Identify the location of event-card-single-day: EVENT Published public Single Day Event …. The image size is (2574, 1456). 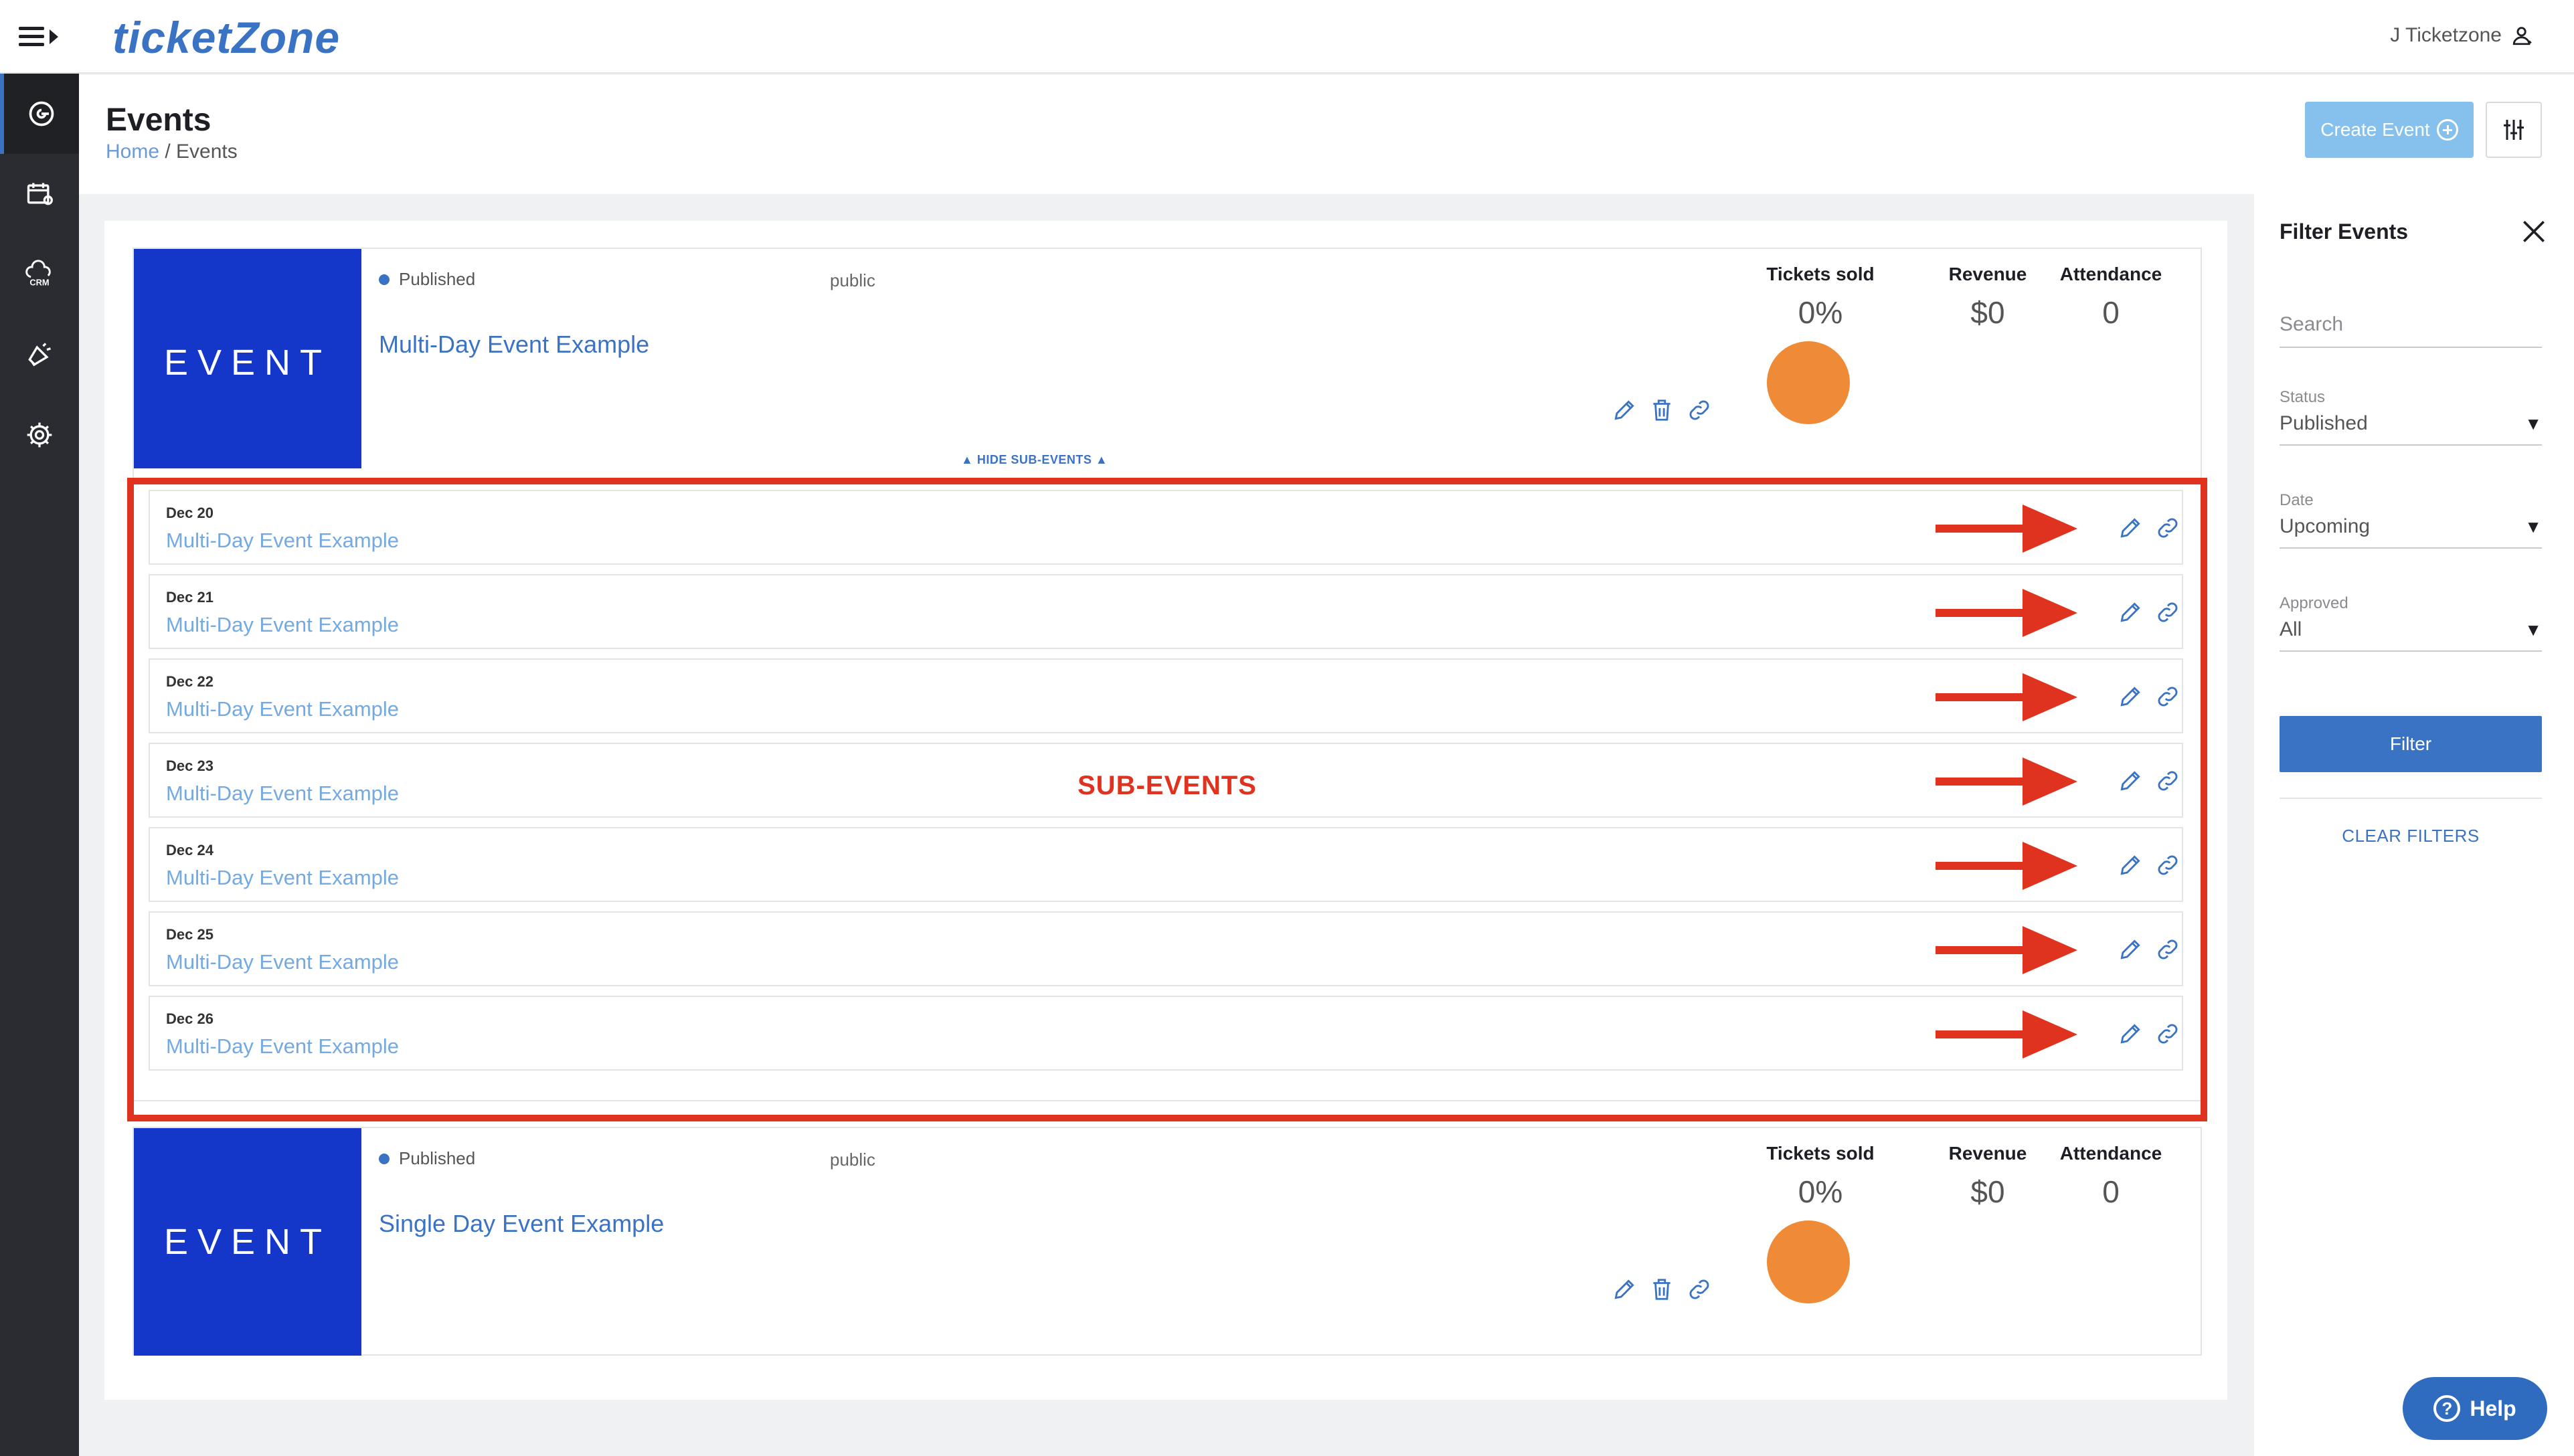
(1167, 1241).